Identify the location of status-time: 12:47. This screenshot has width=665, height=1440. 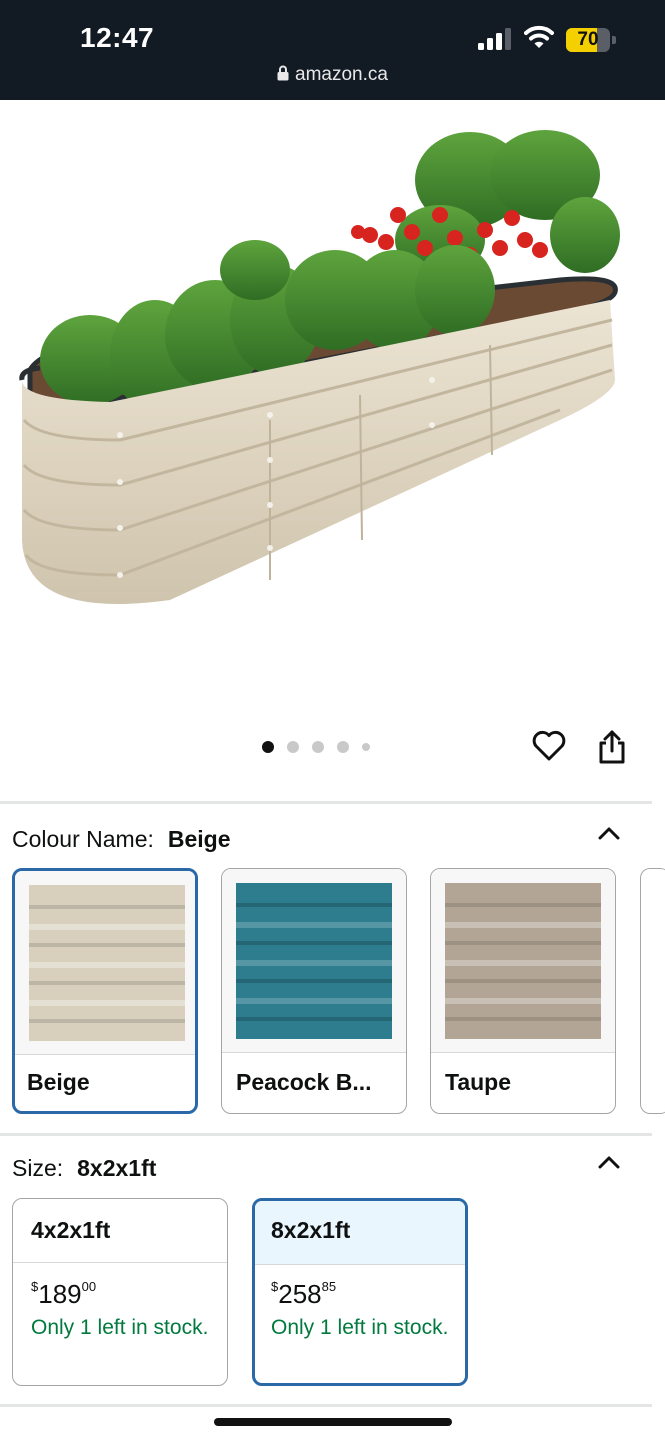
(117, 37).